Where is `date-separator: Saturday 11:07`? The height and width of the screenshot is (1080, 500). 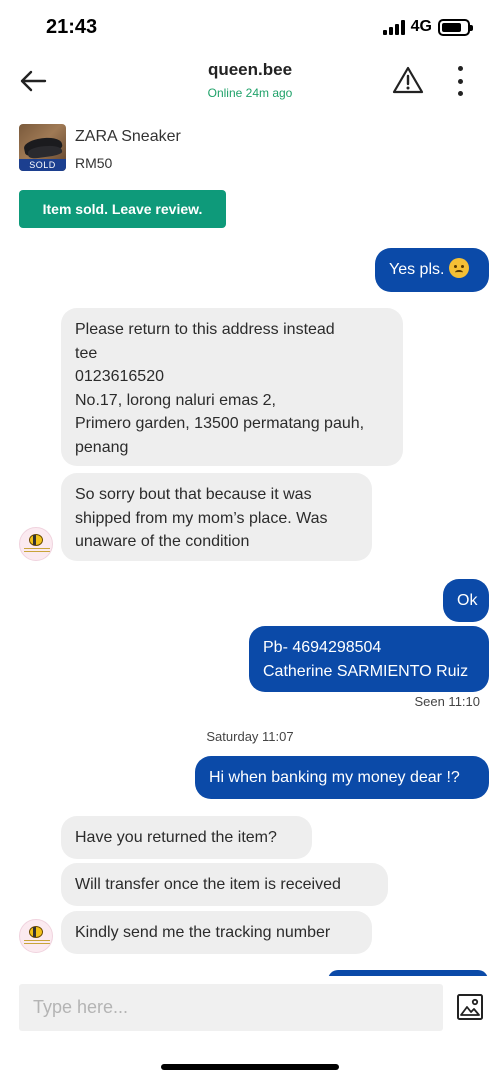 date-separator: Saturday 11:07 is located at coordinates (250, 736).